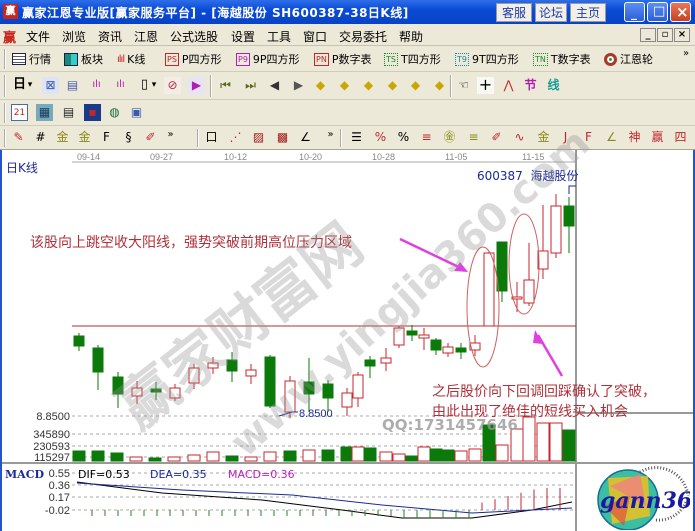 Image resolution: width=695 pixels, height=531 pixels. What do you see at coordinates (657, 137) in the screenshot?
I see `win-angle-icon: 赢` at bounding box center [657, 137].